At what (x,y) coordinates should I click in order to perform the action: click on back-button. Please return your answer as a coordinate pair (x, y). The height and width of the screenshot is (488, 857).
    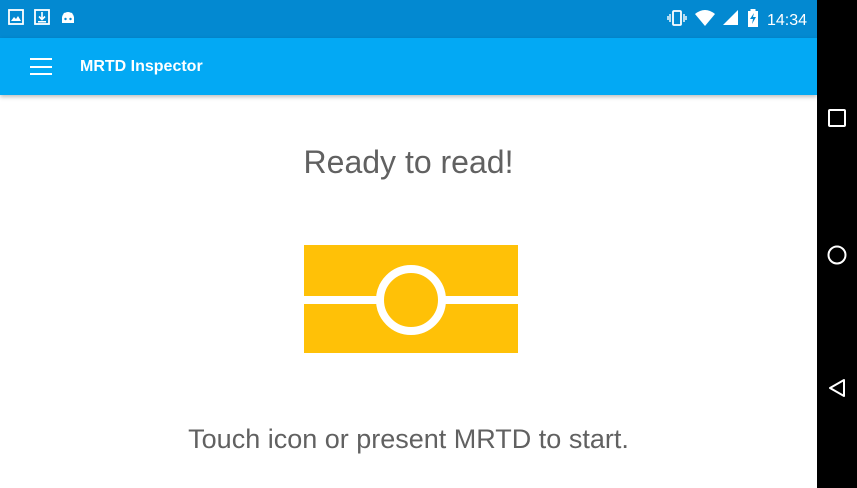
    Looking at the image, I should click on (837, 388).